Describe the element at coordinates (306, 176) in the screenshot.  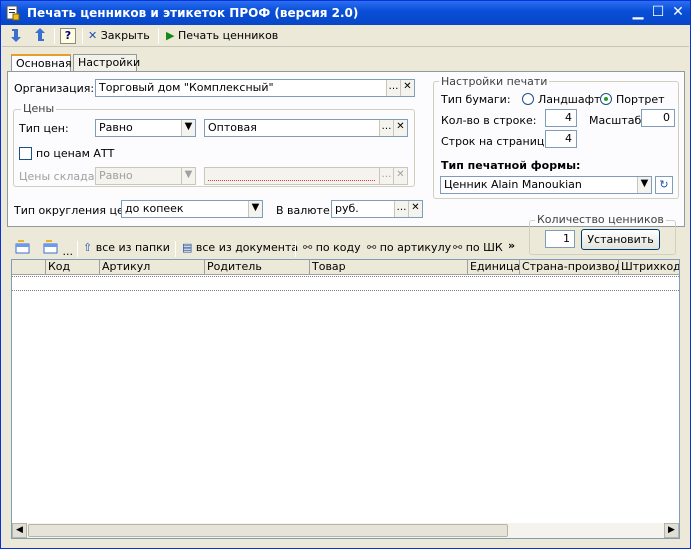
I see `warehouse-price-ref-field: … ✕` at that location.